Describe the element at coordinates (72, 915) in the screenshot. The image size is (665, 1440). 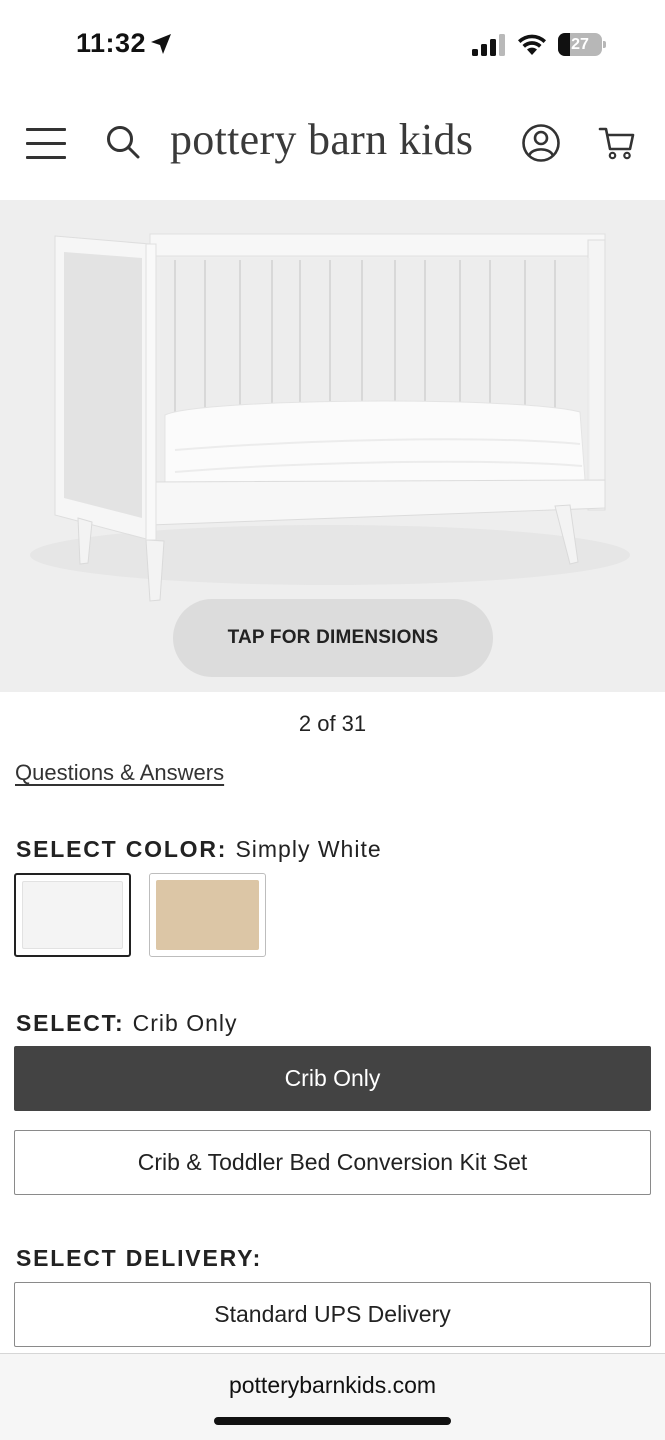
I see `color-swatch-simply-white` at that location.